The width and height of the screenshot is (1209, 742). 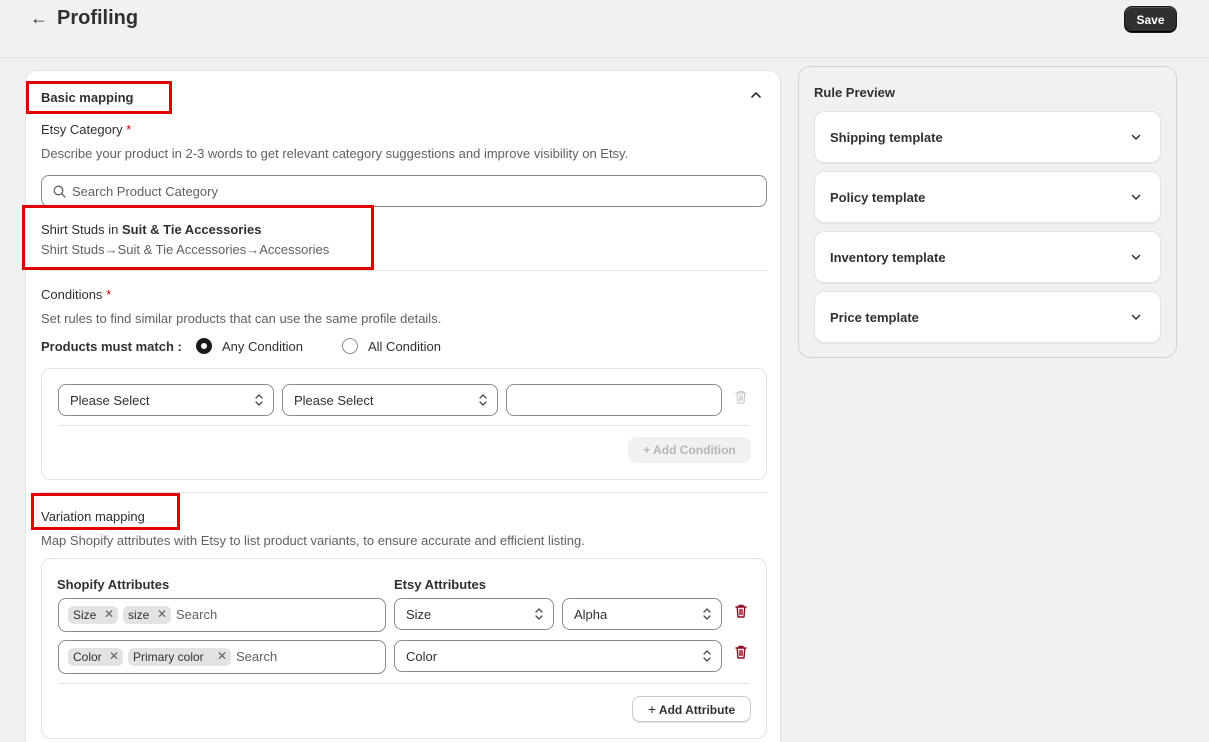 What do you see at coordinates (440, 584) in the screenshot?
I see `etsy-attributes-header: Etsy Attributes` at bounding box center [440, 584].